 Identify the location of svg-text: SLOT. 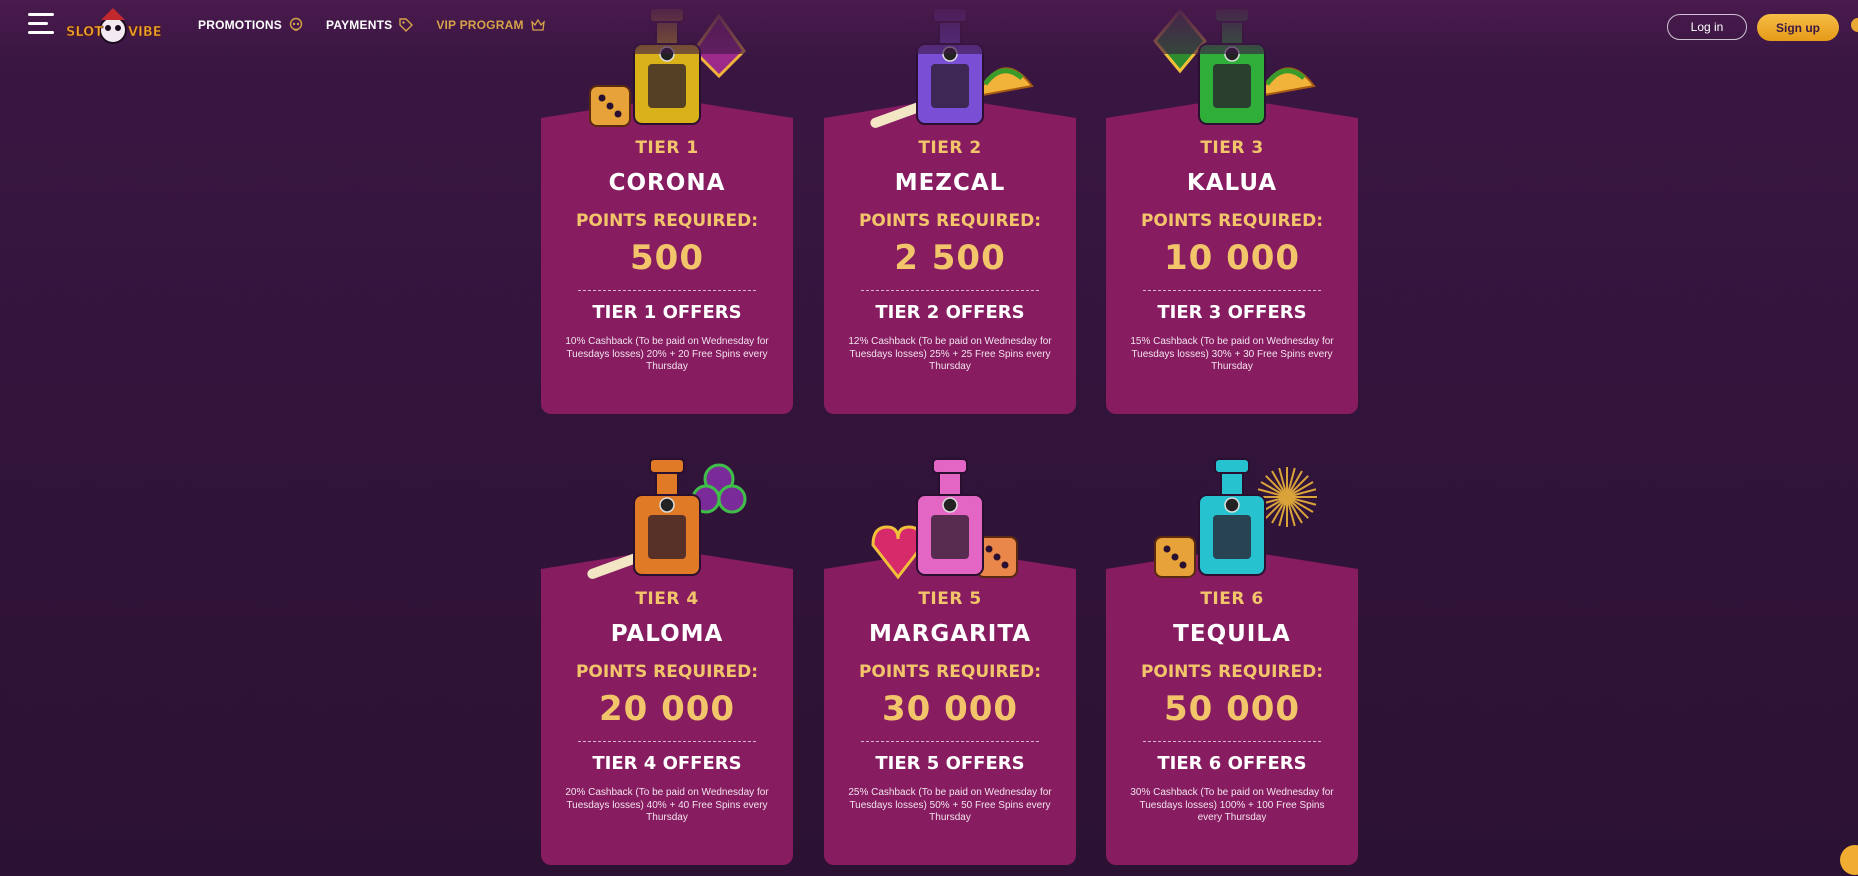
(84, 32).